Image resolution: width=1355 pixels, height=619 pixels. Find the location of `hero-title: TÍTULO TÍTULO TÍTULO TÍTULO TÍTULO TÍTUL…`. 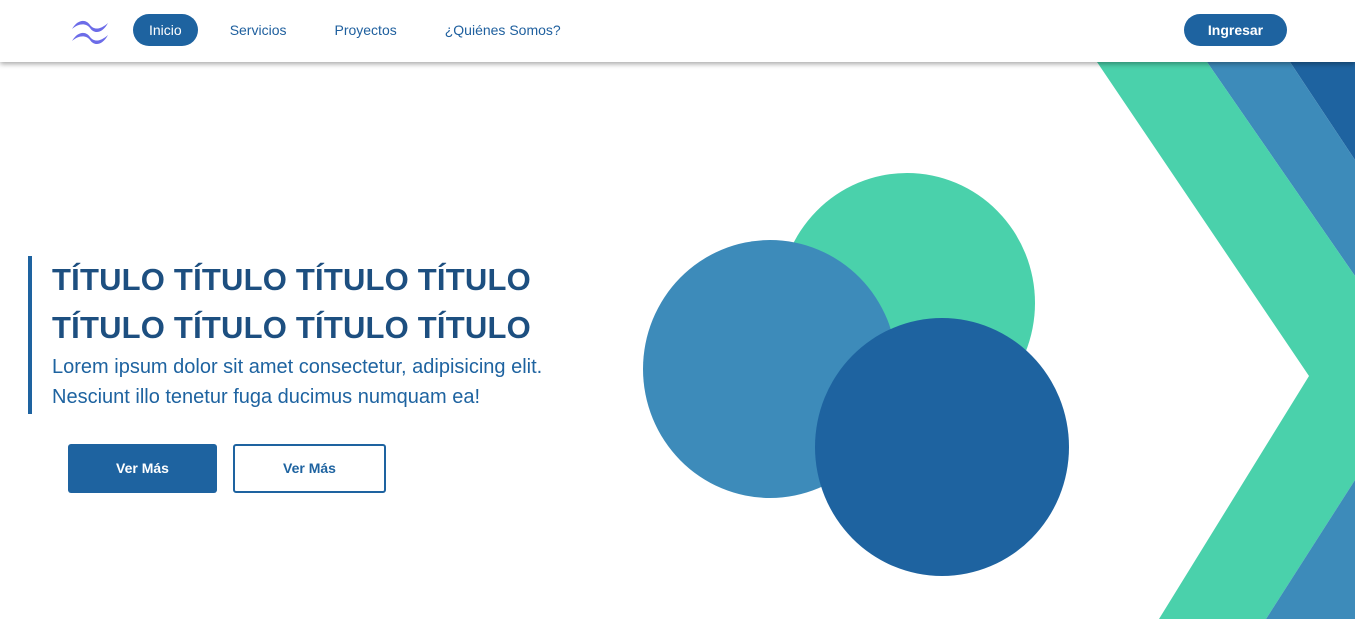

hero-title: TÍTULO TÍTULO TÍTULO TÍTULO TÍTULO TÍTUL… is located at coordinates (322, 304).